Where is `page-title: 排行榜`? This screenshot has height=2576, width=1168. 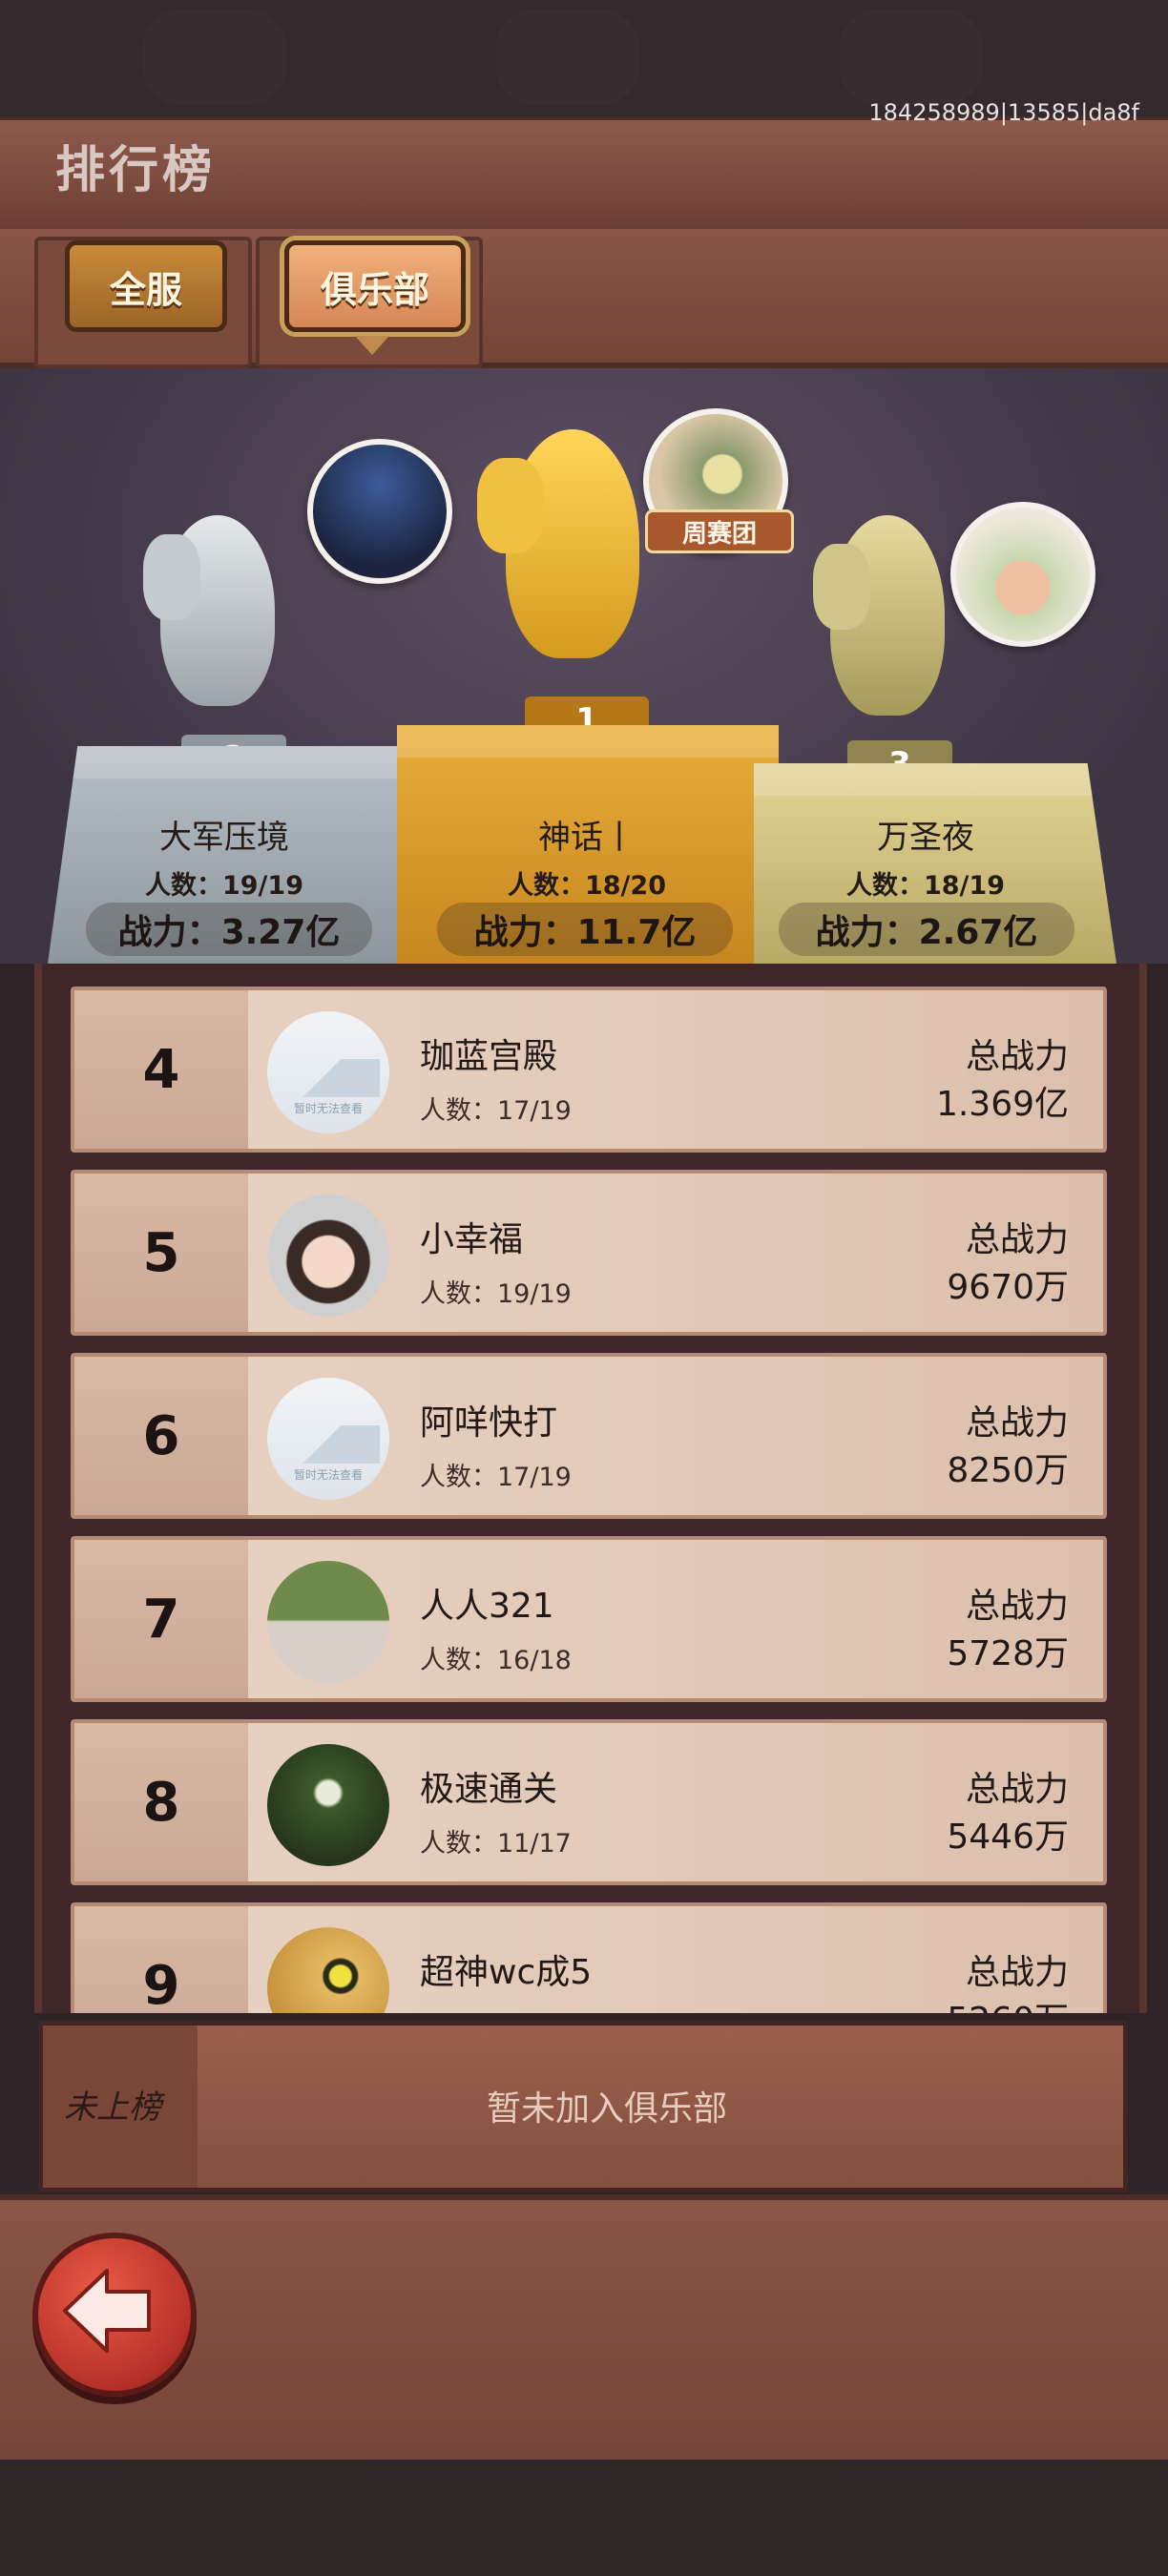 page-title: 排行榜 is located at coordinates (136, 170).